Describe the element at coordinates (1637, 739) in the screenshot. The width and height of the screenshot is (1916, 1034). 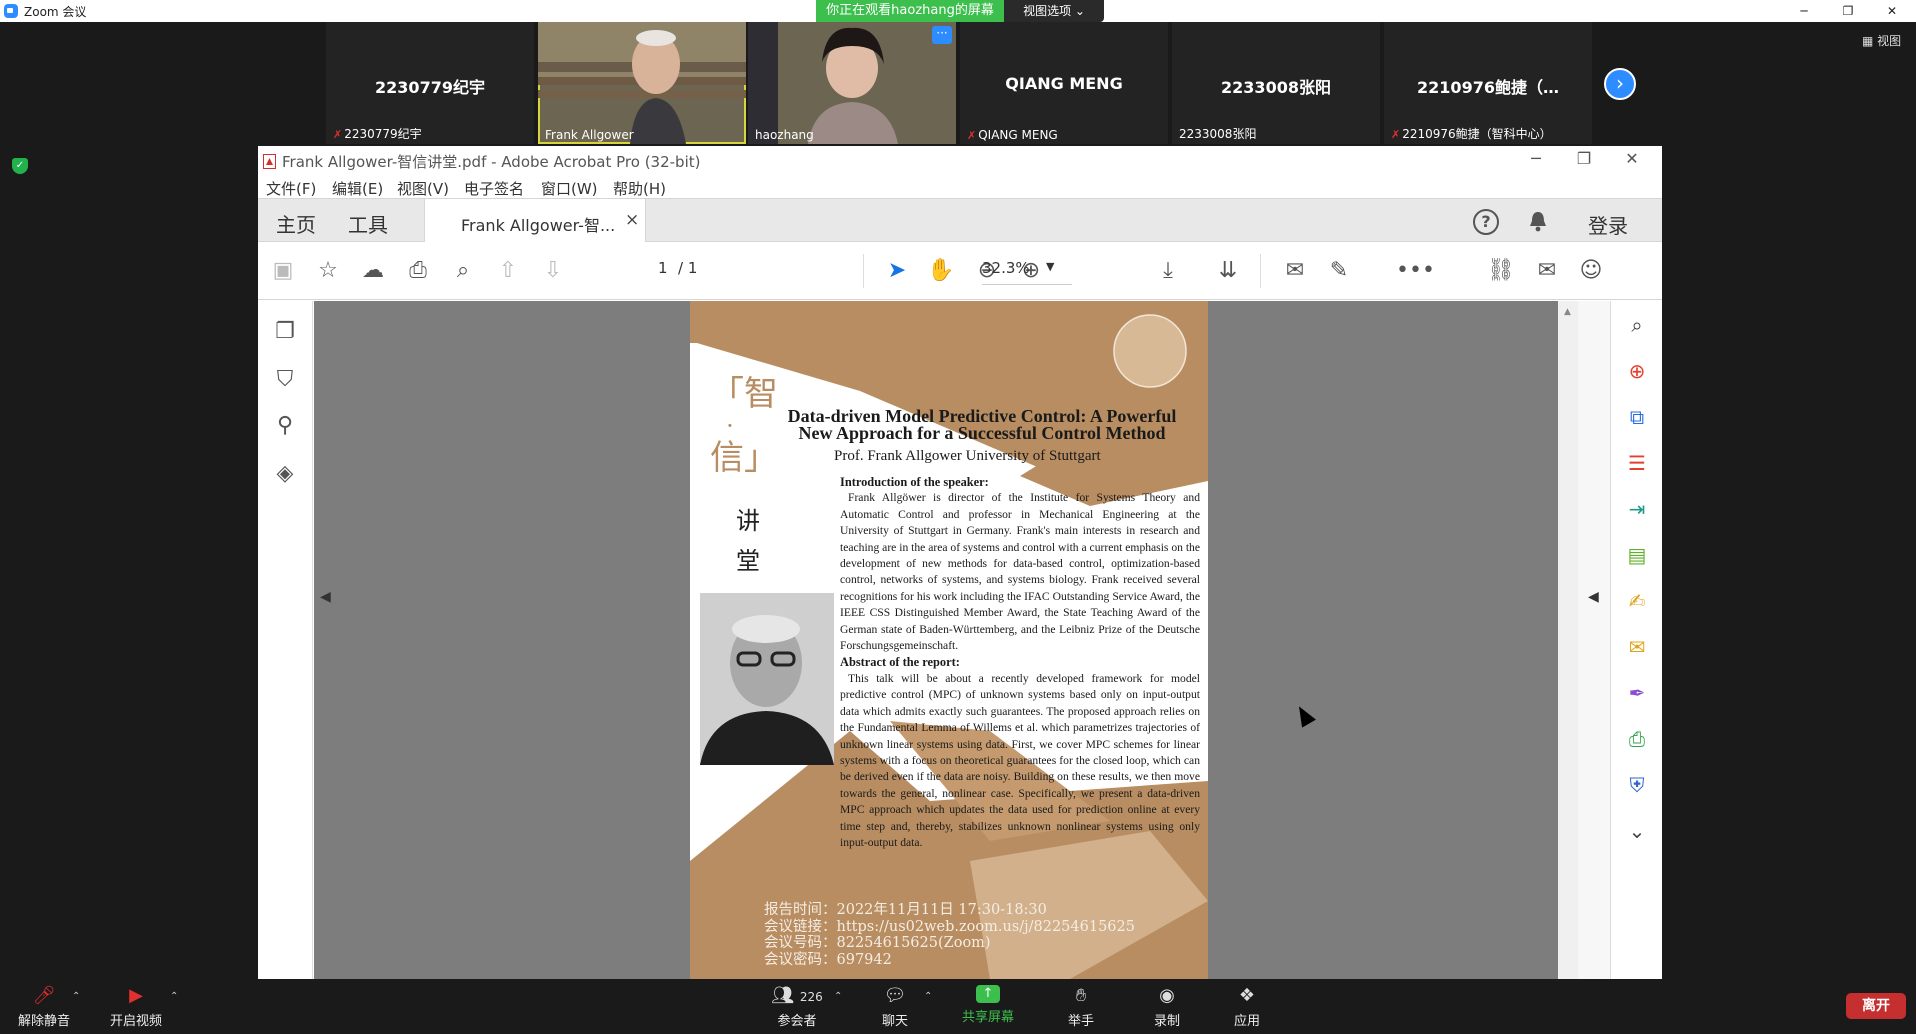
I see `print-production-icon: ⎙` at that location.